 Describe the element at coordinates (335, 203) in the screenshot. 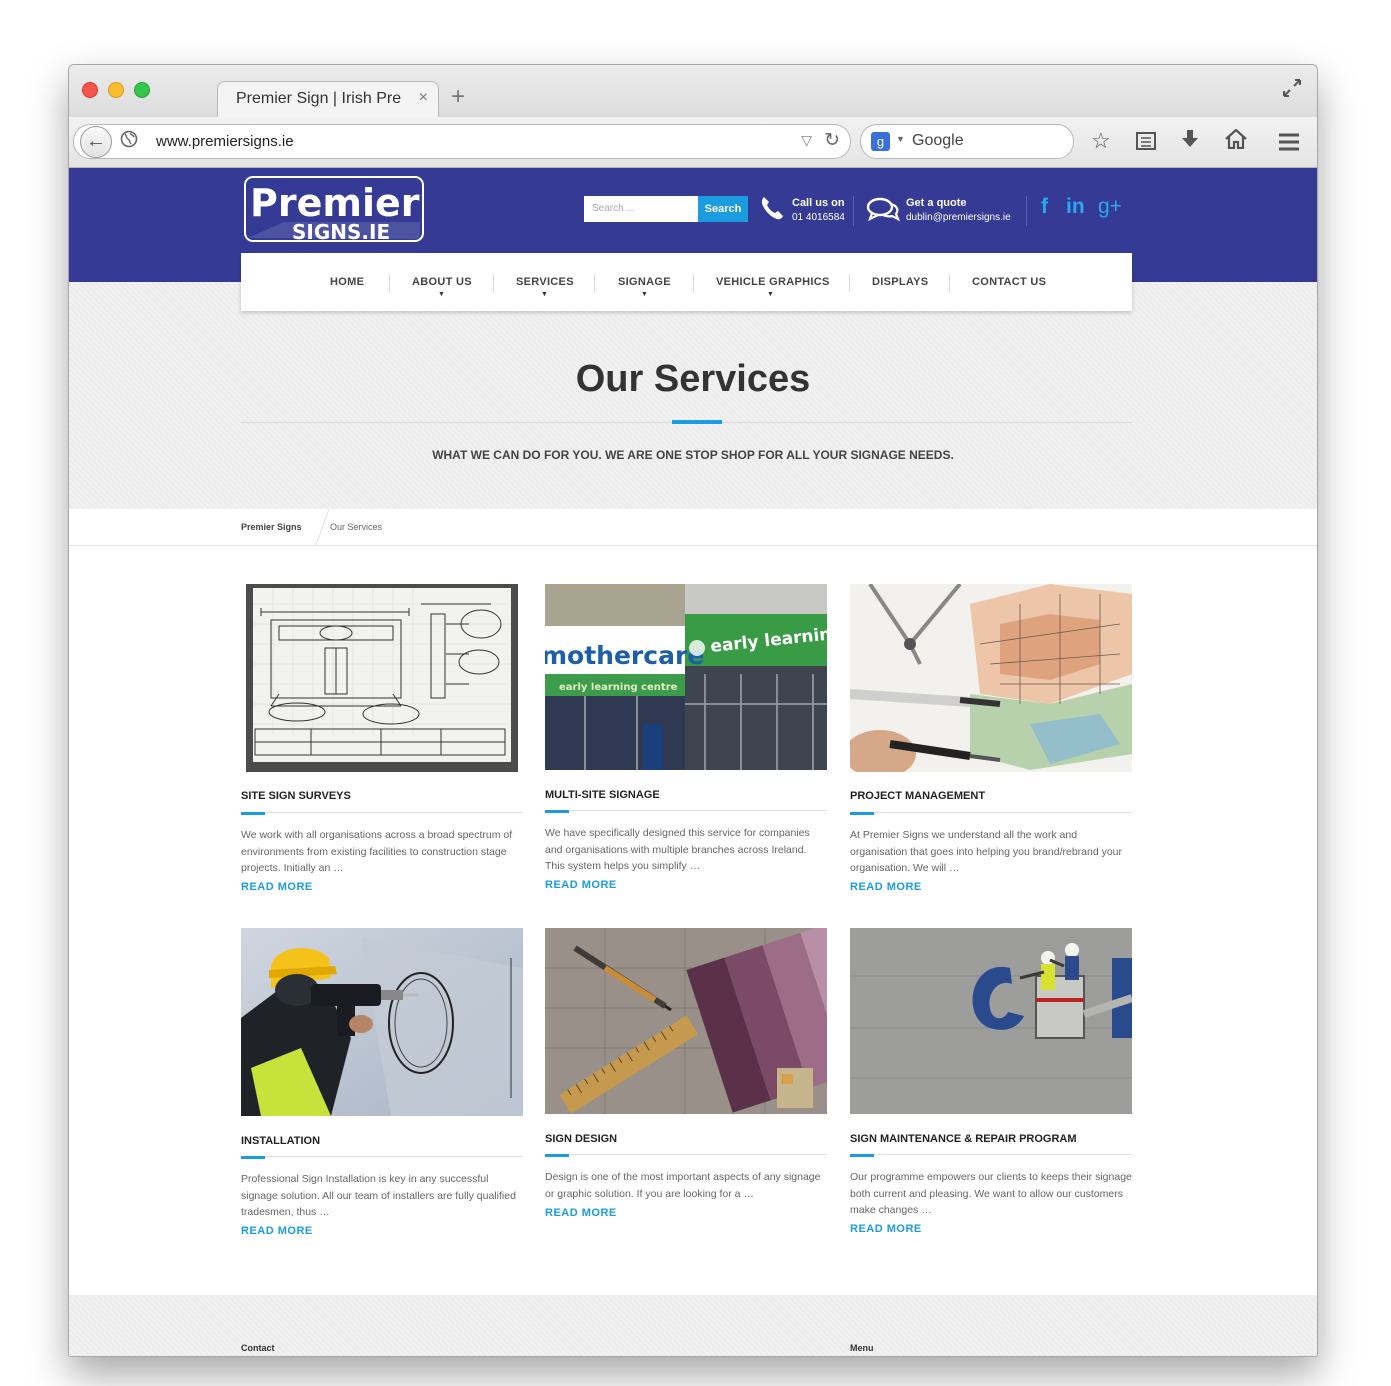

I see `svg-text: Premier` at that location.